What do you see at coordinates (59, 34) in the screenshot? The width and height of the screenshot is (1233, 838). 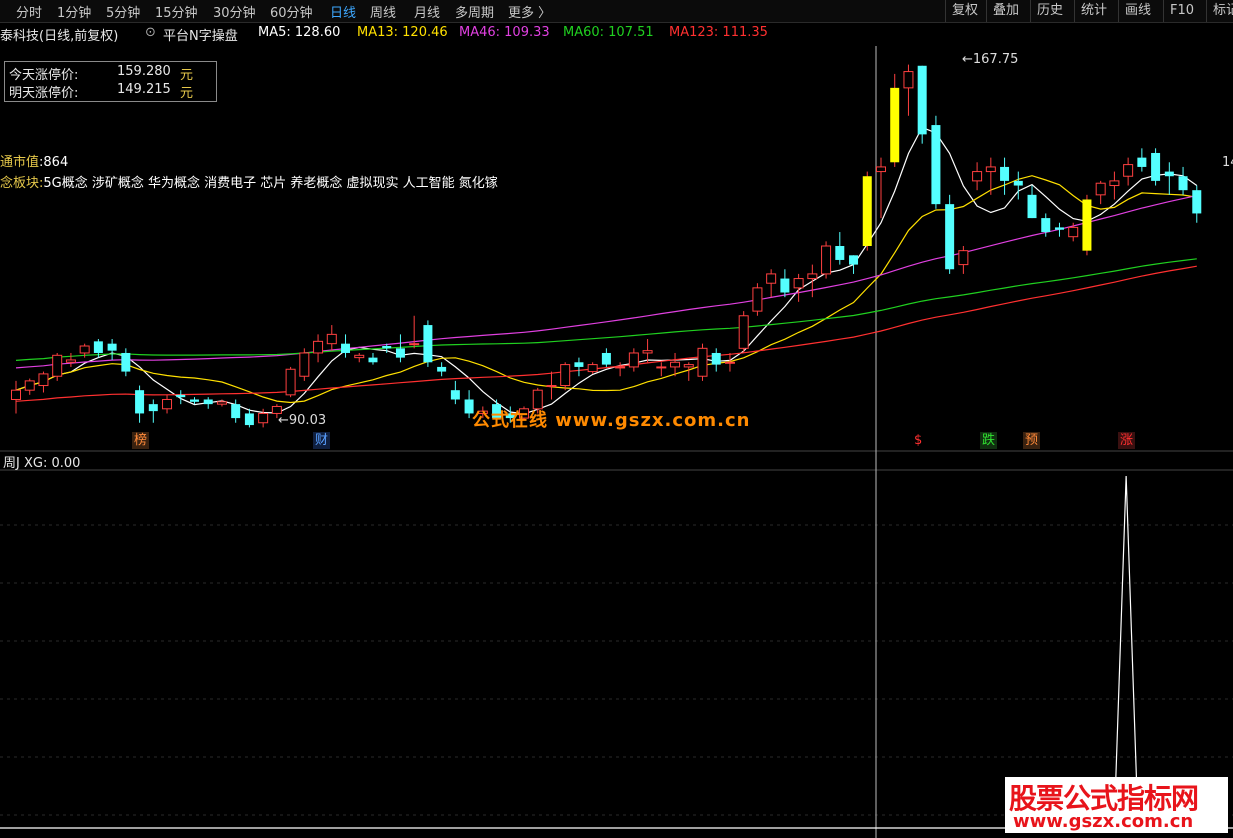 I see `stock-title: 泰科技(日线,前复权)` at bounding box center [59, 34].